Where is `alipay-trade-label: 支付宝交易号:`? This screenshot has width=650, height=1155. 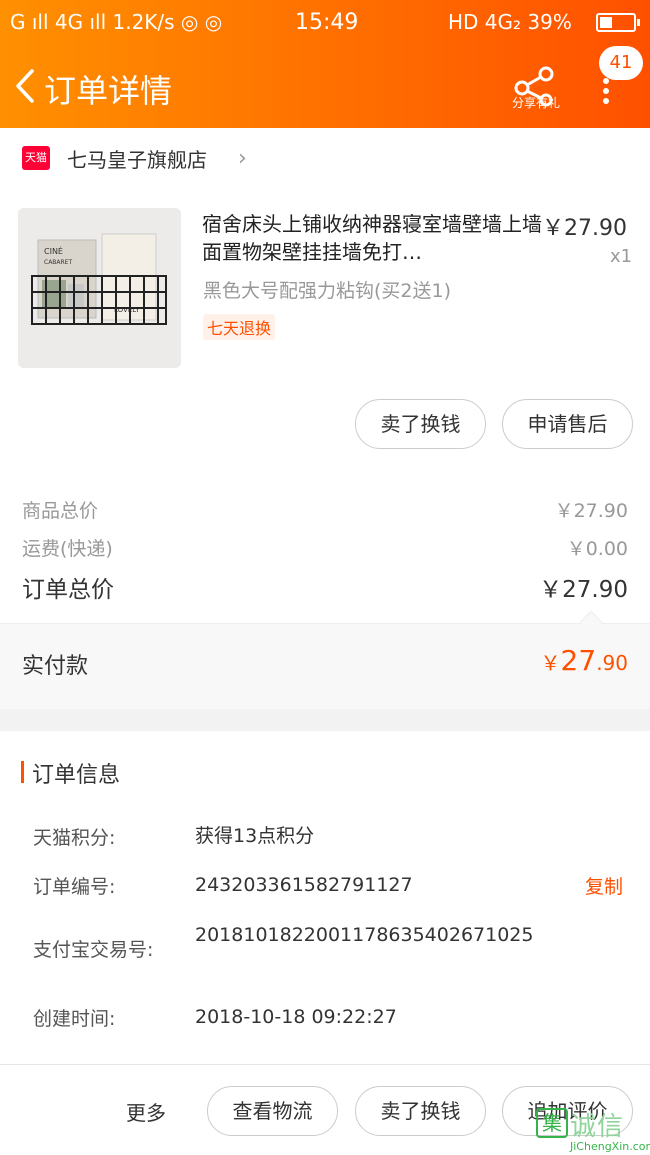
alipay-trade-label: 支付宝交易号: is located at coordinates (93, 950).